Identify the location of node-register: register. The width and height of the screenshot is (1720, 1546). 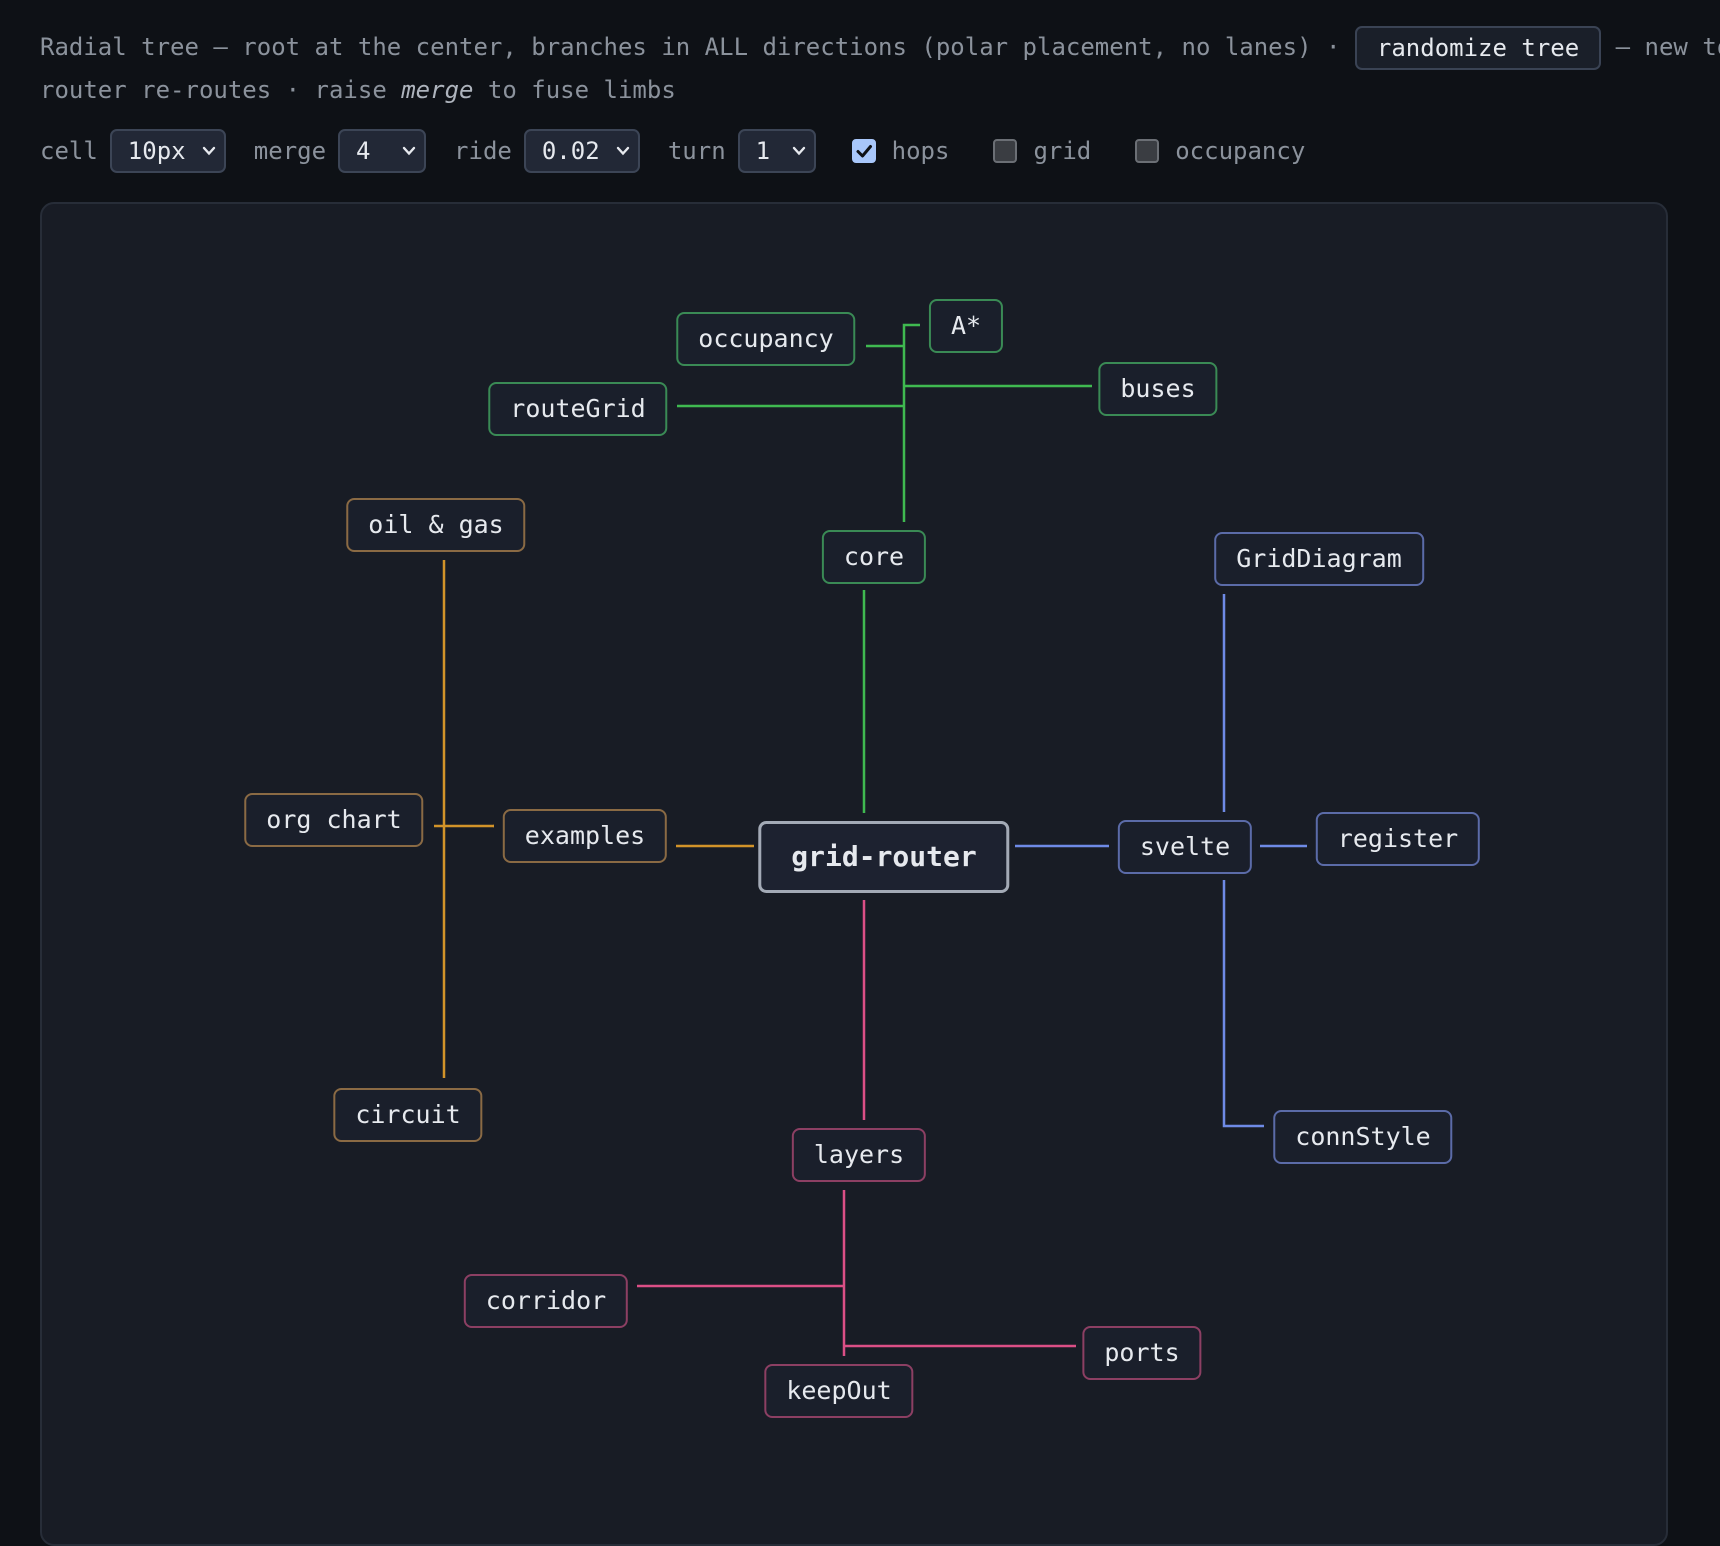
(1398, 839).